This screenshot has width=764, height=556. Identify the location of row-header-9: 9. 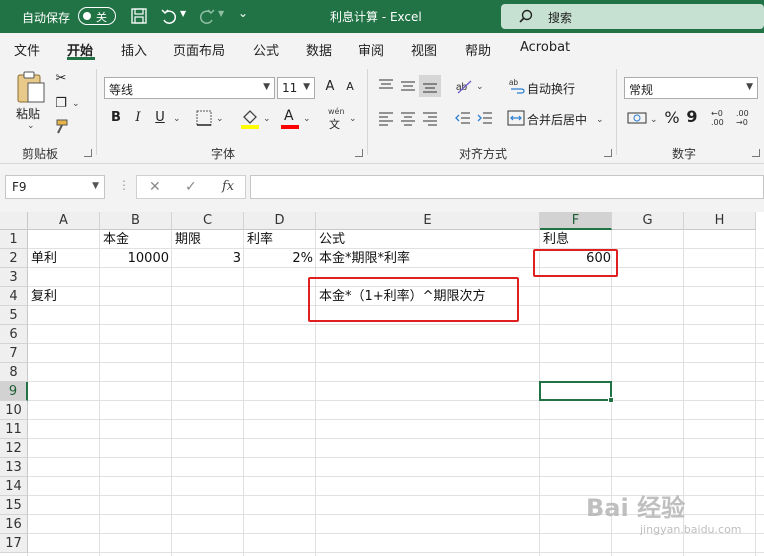
(14, 391).